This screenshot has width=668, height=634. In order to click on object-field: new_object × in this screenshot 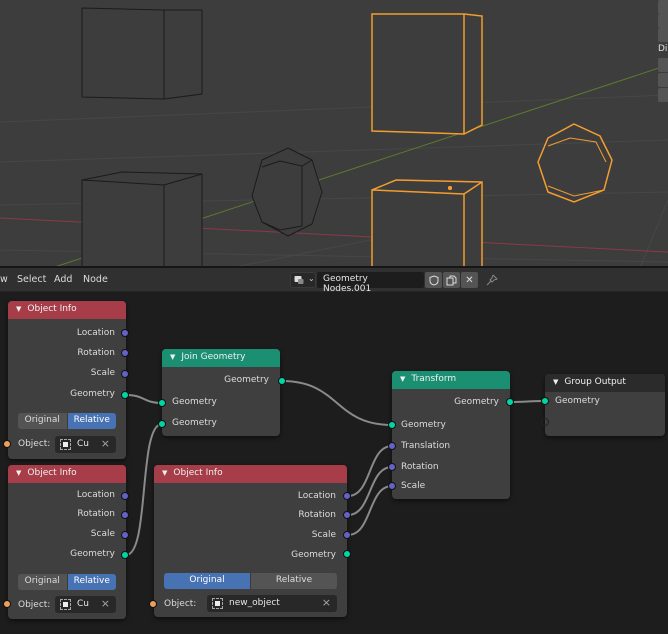, I will do `click(272, 603)`.